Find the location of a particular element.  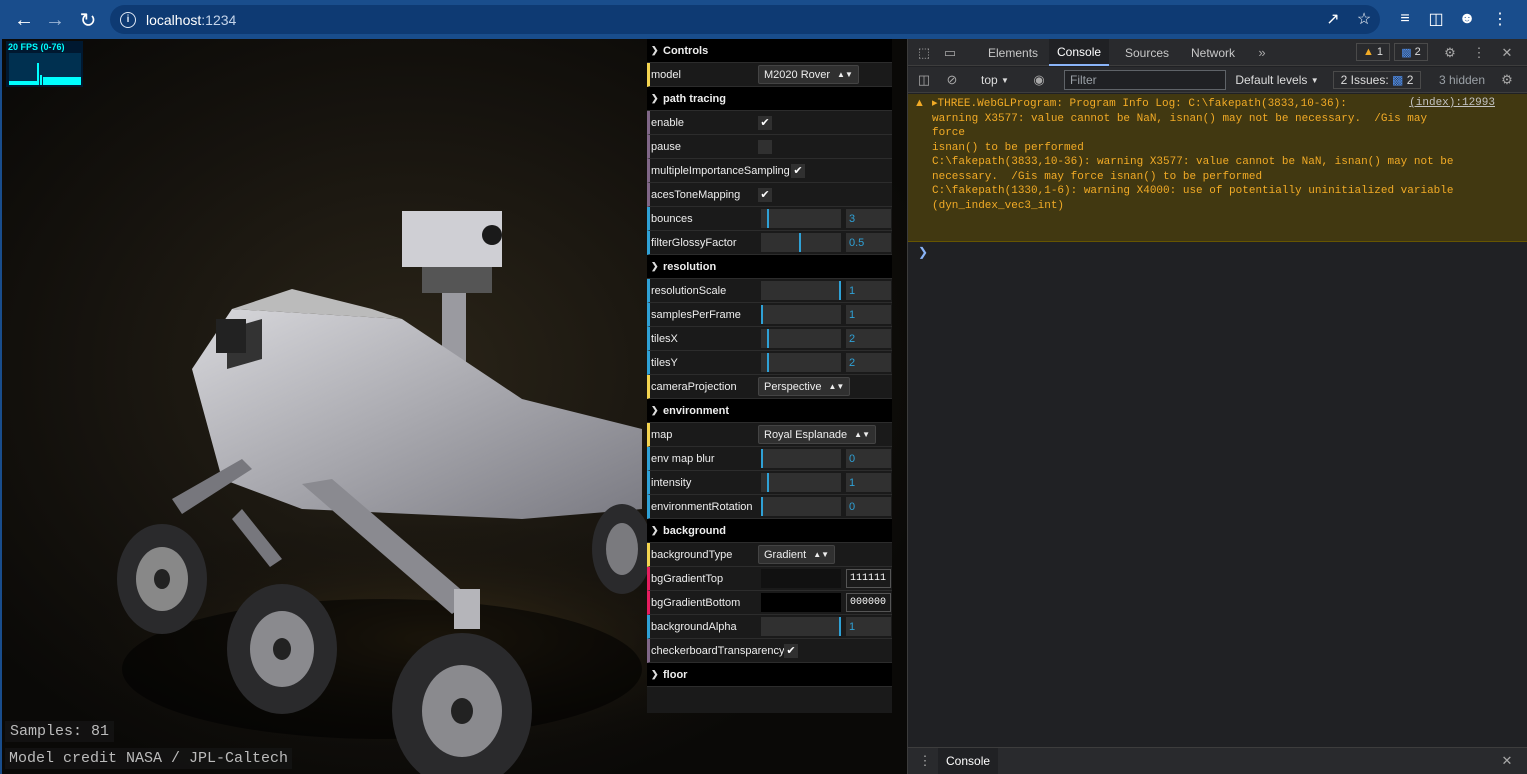

share-icon: ↗ is located at coordinates (1333, 19).